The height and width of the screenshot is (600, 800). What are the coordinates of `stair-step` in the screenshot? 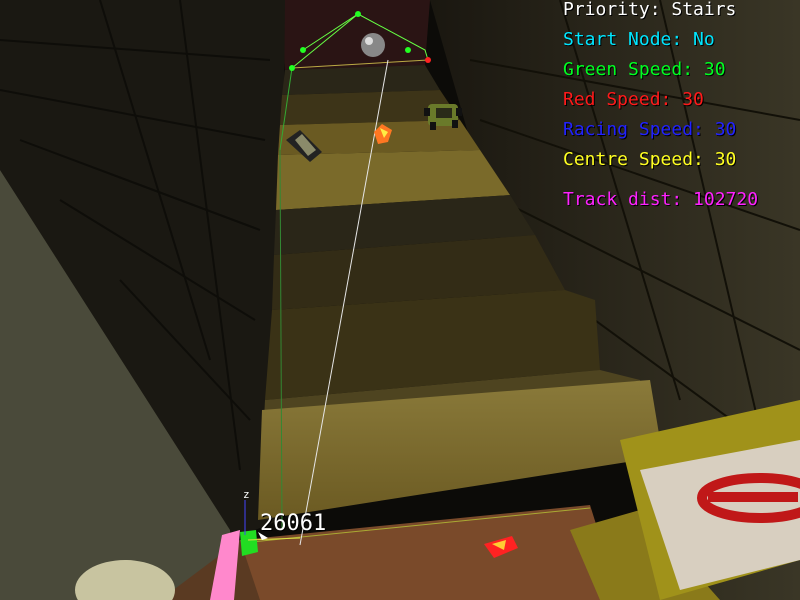 It's located at (361, 80).